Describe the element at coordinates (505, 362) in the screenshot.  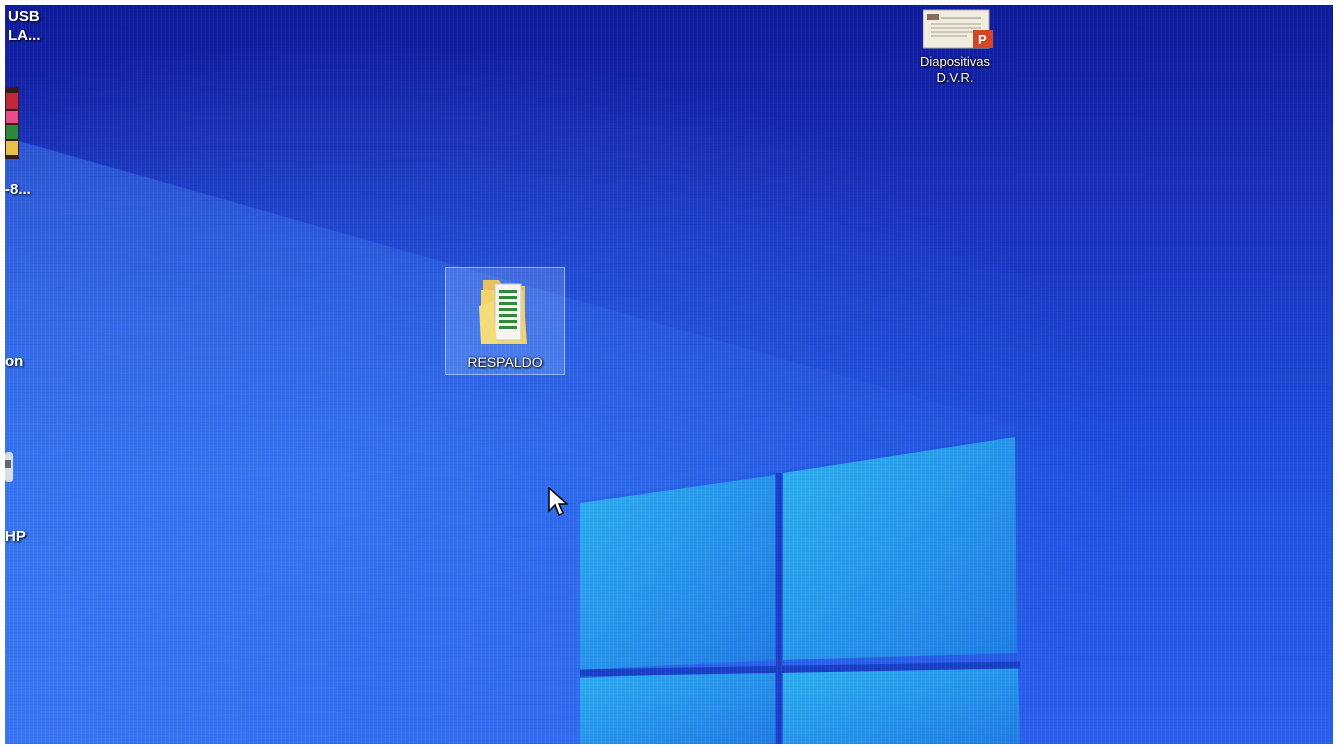
I see `respaldo-label: RESPALDO` at that location.